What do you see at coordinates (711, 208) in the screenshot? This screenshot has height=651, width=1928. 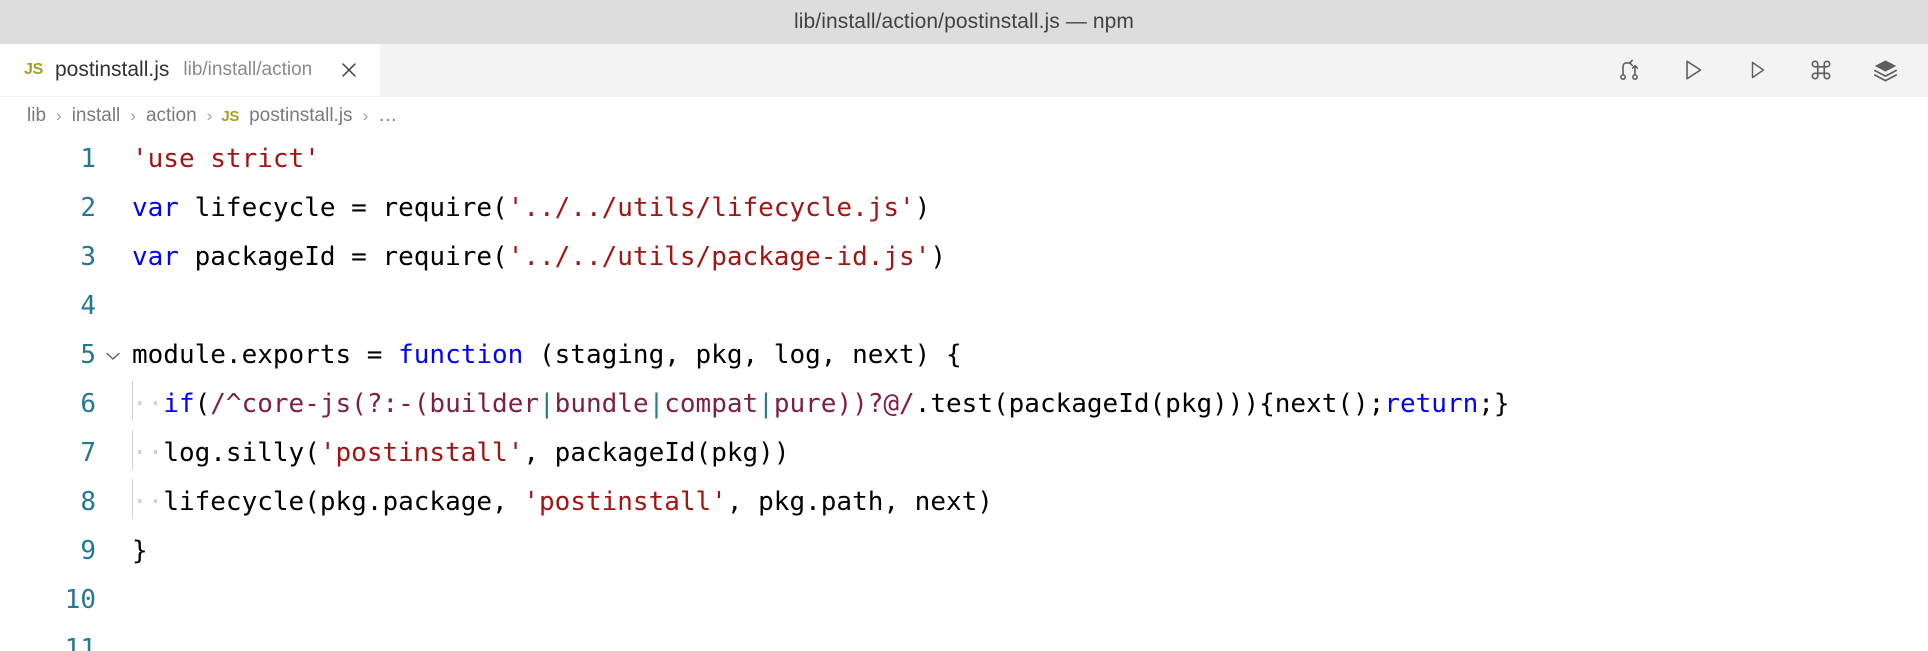 I see `code-token: '../../utils/lifecycle.js'` at bounding box center [711, 208].